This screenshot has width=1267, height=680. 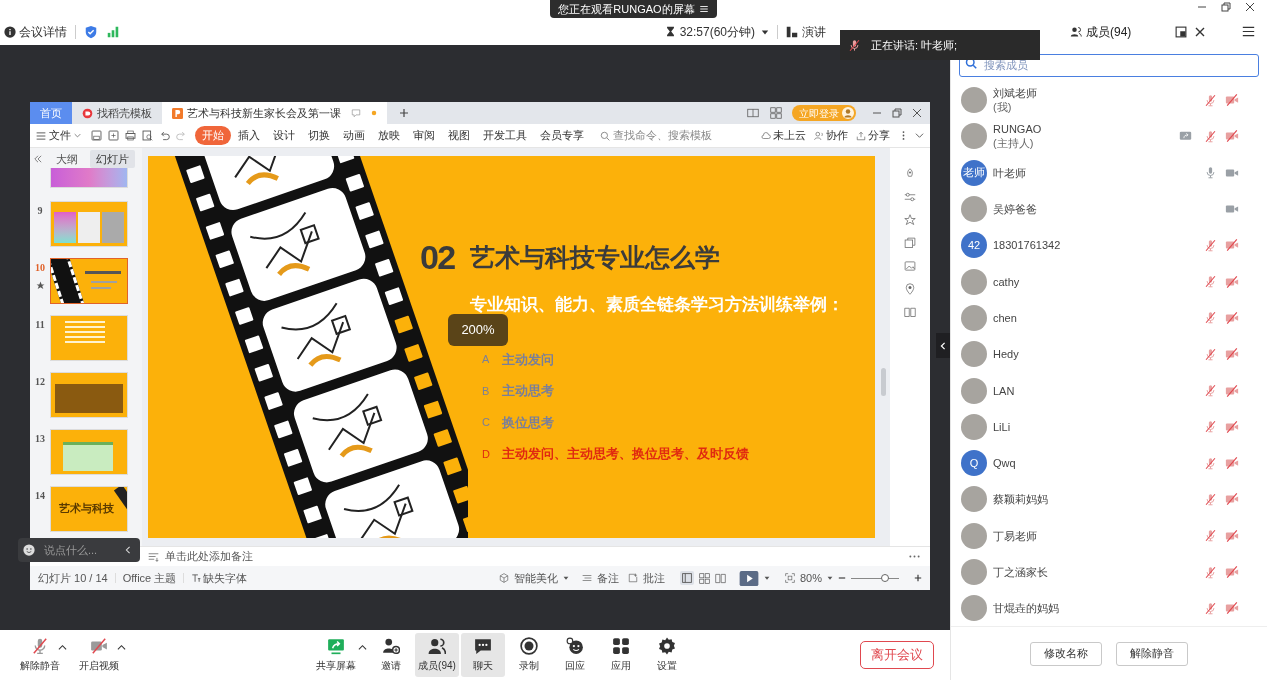 I want to click on pane-tab: 幻灯片, so click(x=112, y=159).